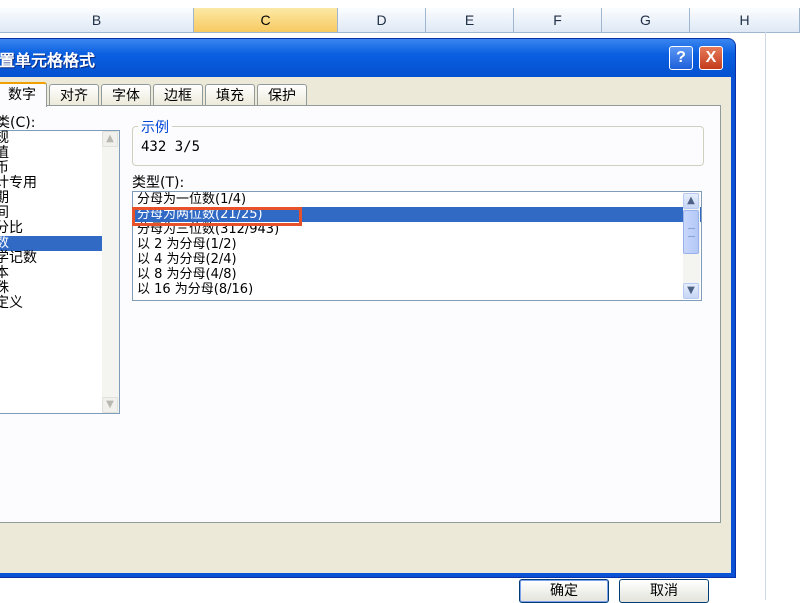 The width and height of the screenshot is (800, 603). I want to click on column-header-bar: B C D E F G H, so click(400, 20).